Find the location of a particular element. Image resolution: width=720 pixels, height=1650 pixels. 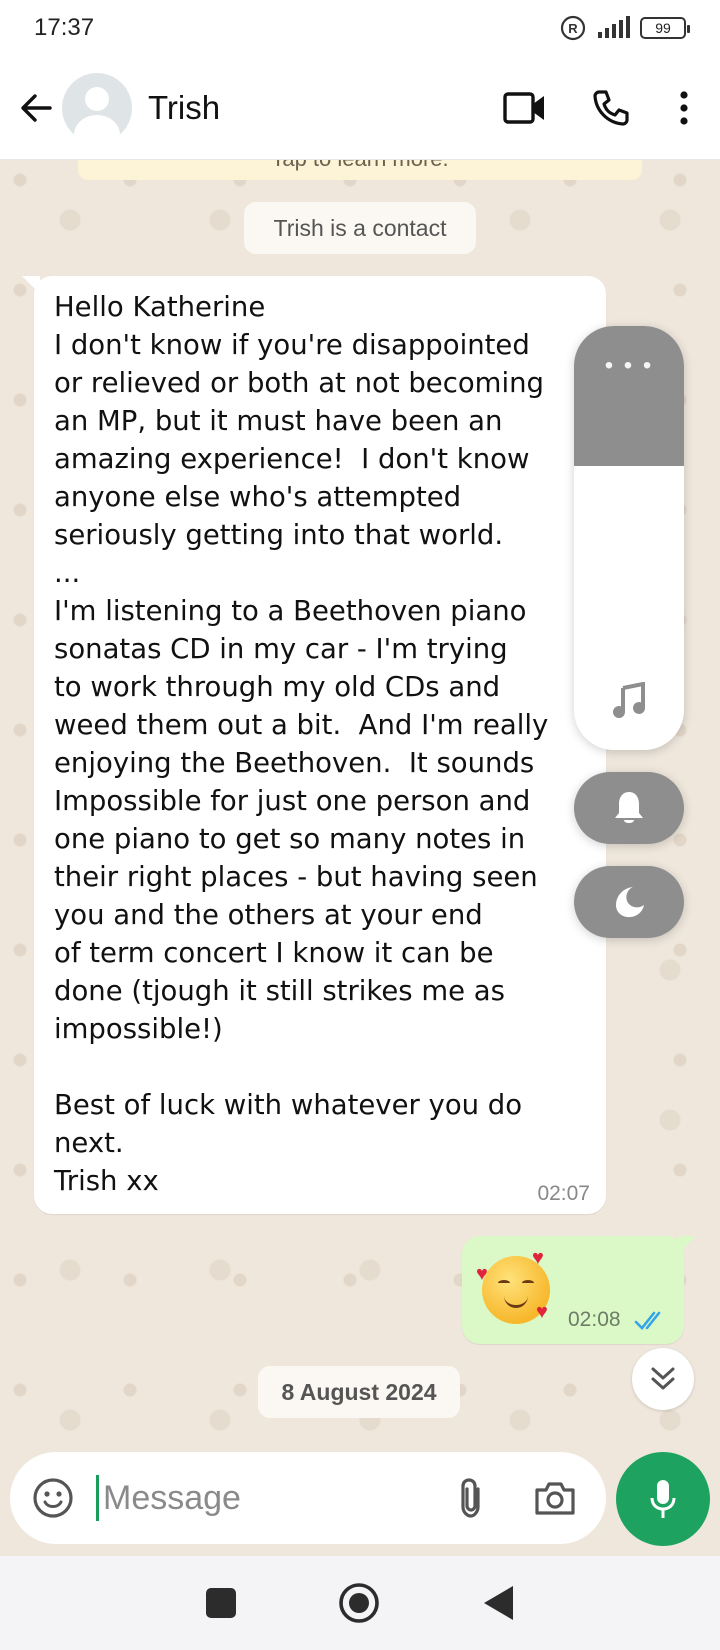

registered-icon: R is located at coordinates (573, 28).